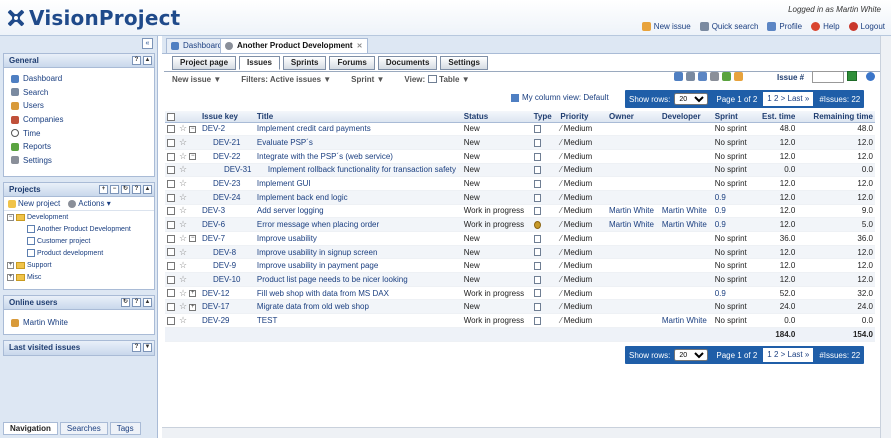 The height and width of the screenshot is (438, 891). I want to click on collapse-node-icon: −, so click(10, 217).